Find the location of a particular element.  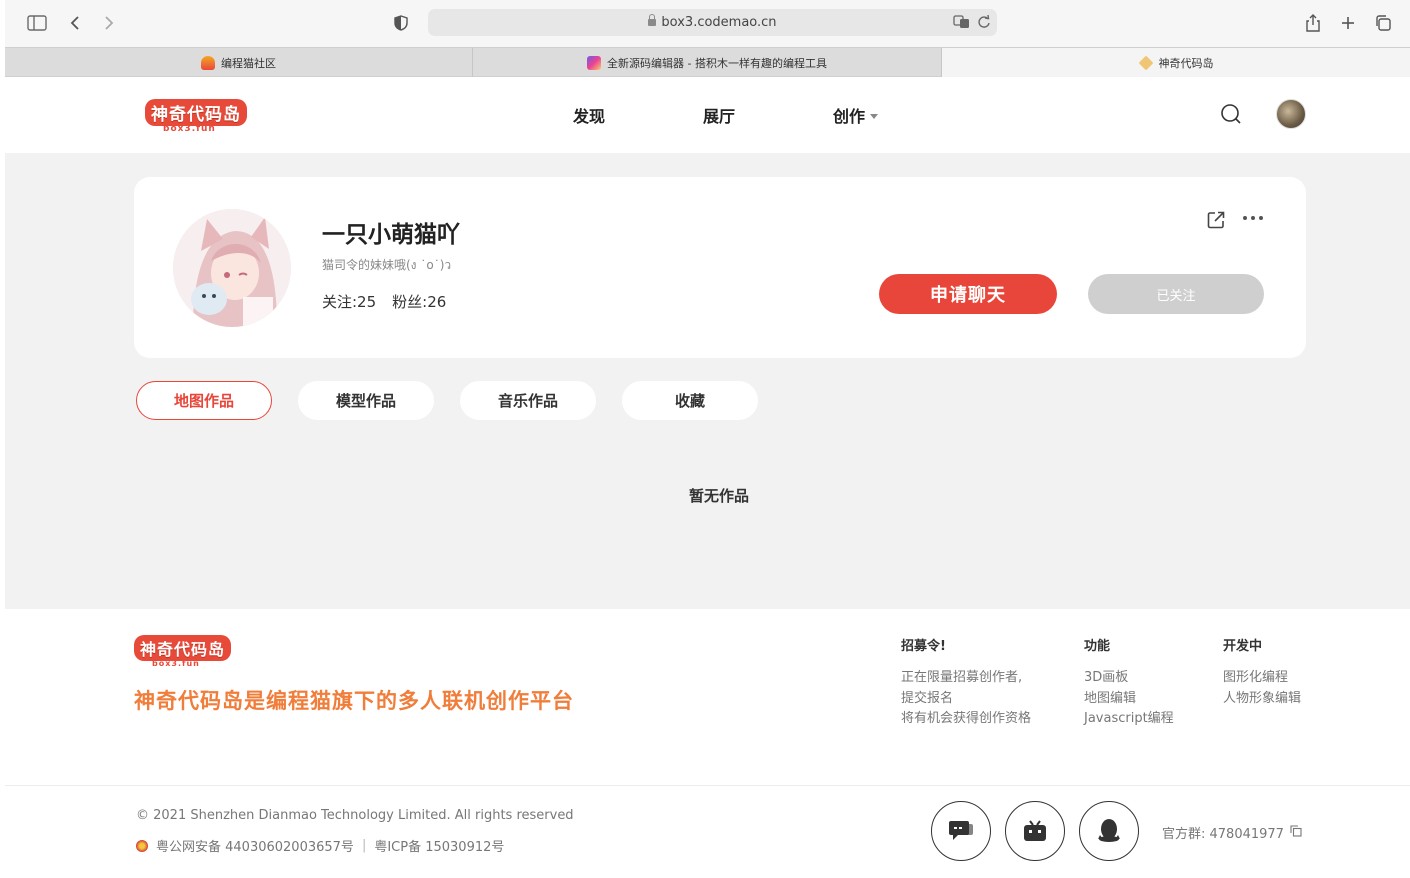

new-tab-icon is located at coordinates (1348, 23).